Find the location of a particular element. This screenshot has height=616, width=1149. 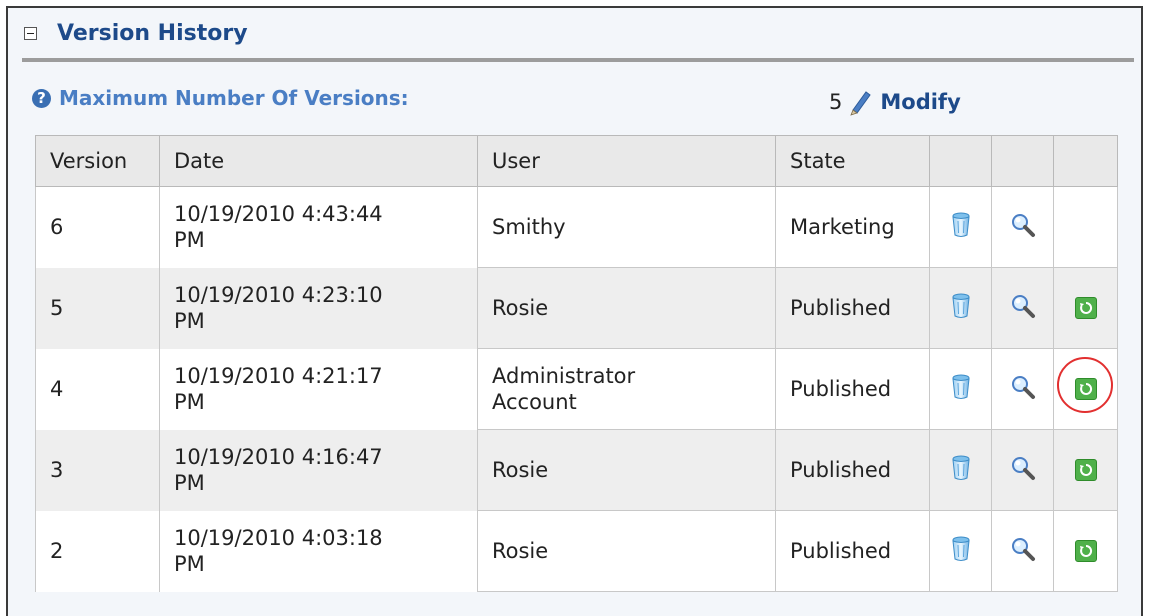

table-row: 6 10/19/2010 4:43:44 PM Smithy Marketing is located at coordinates (576, 227).